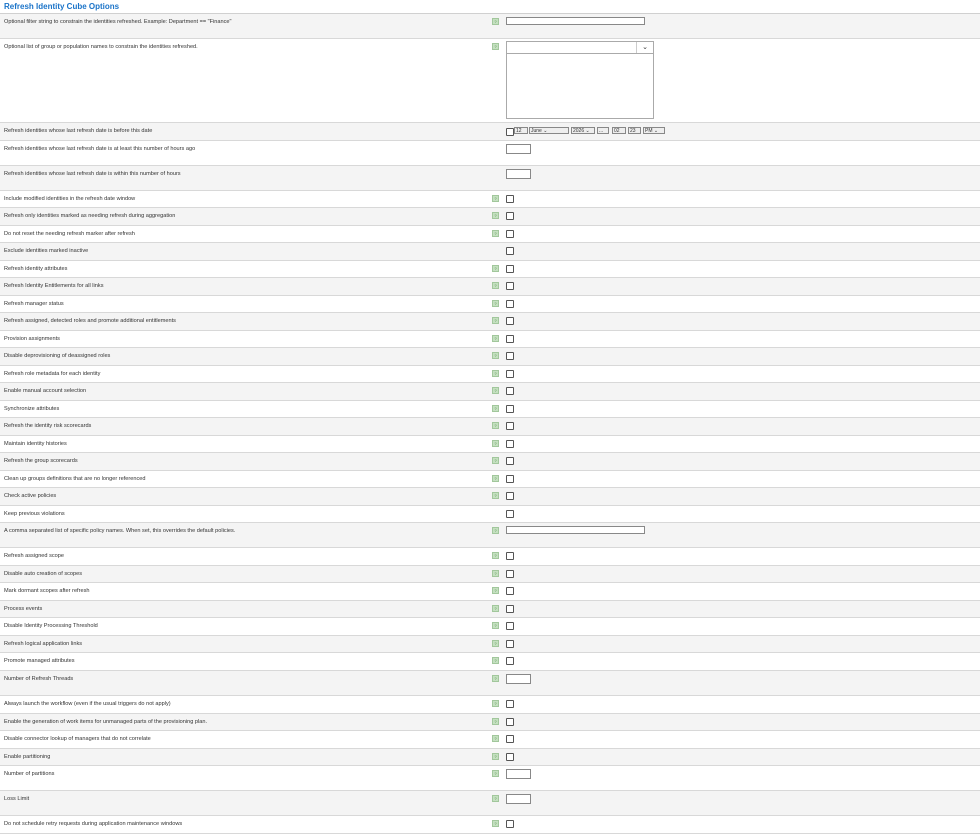 The width and height of the screenshot is (980, 834). What do you see at coordinates (583, 130) in the screenshot?
I see `year-select: 2026 ⌄` at bounding box center [583, 130].